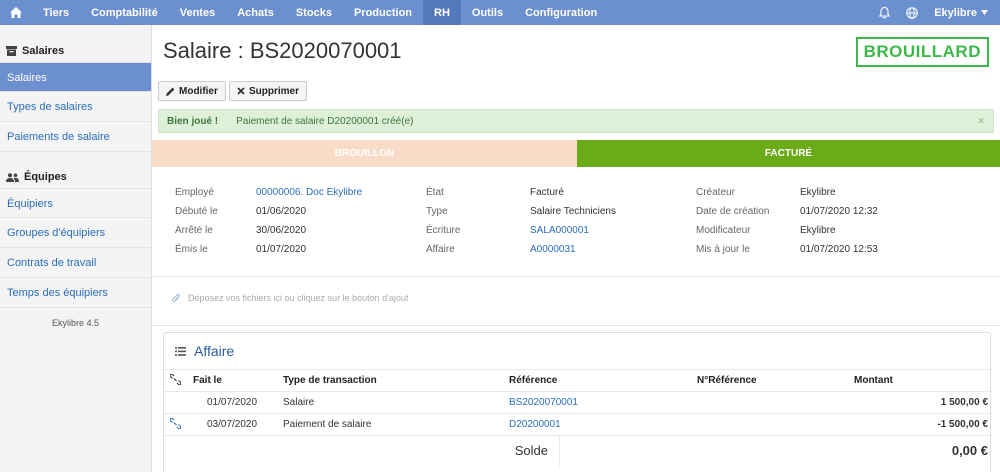  Describe the element at coordinates (964, 402) in the screenshot. I see `cell-amount: 1 500,00 €` at that location.